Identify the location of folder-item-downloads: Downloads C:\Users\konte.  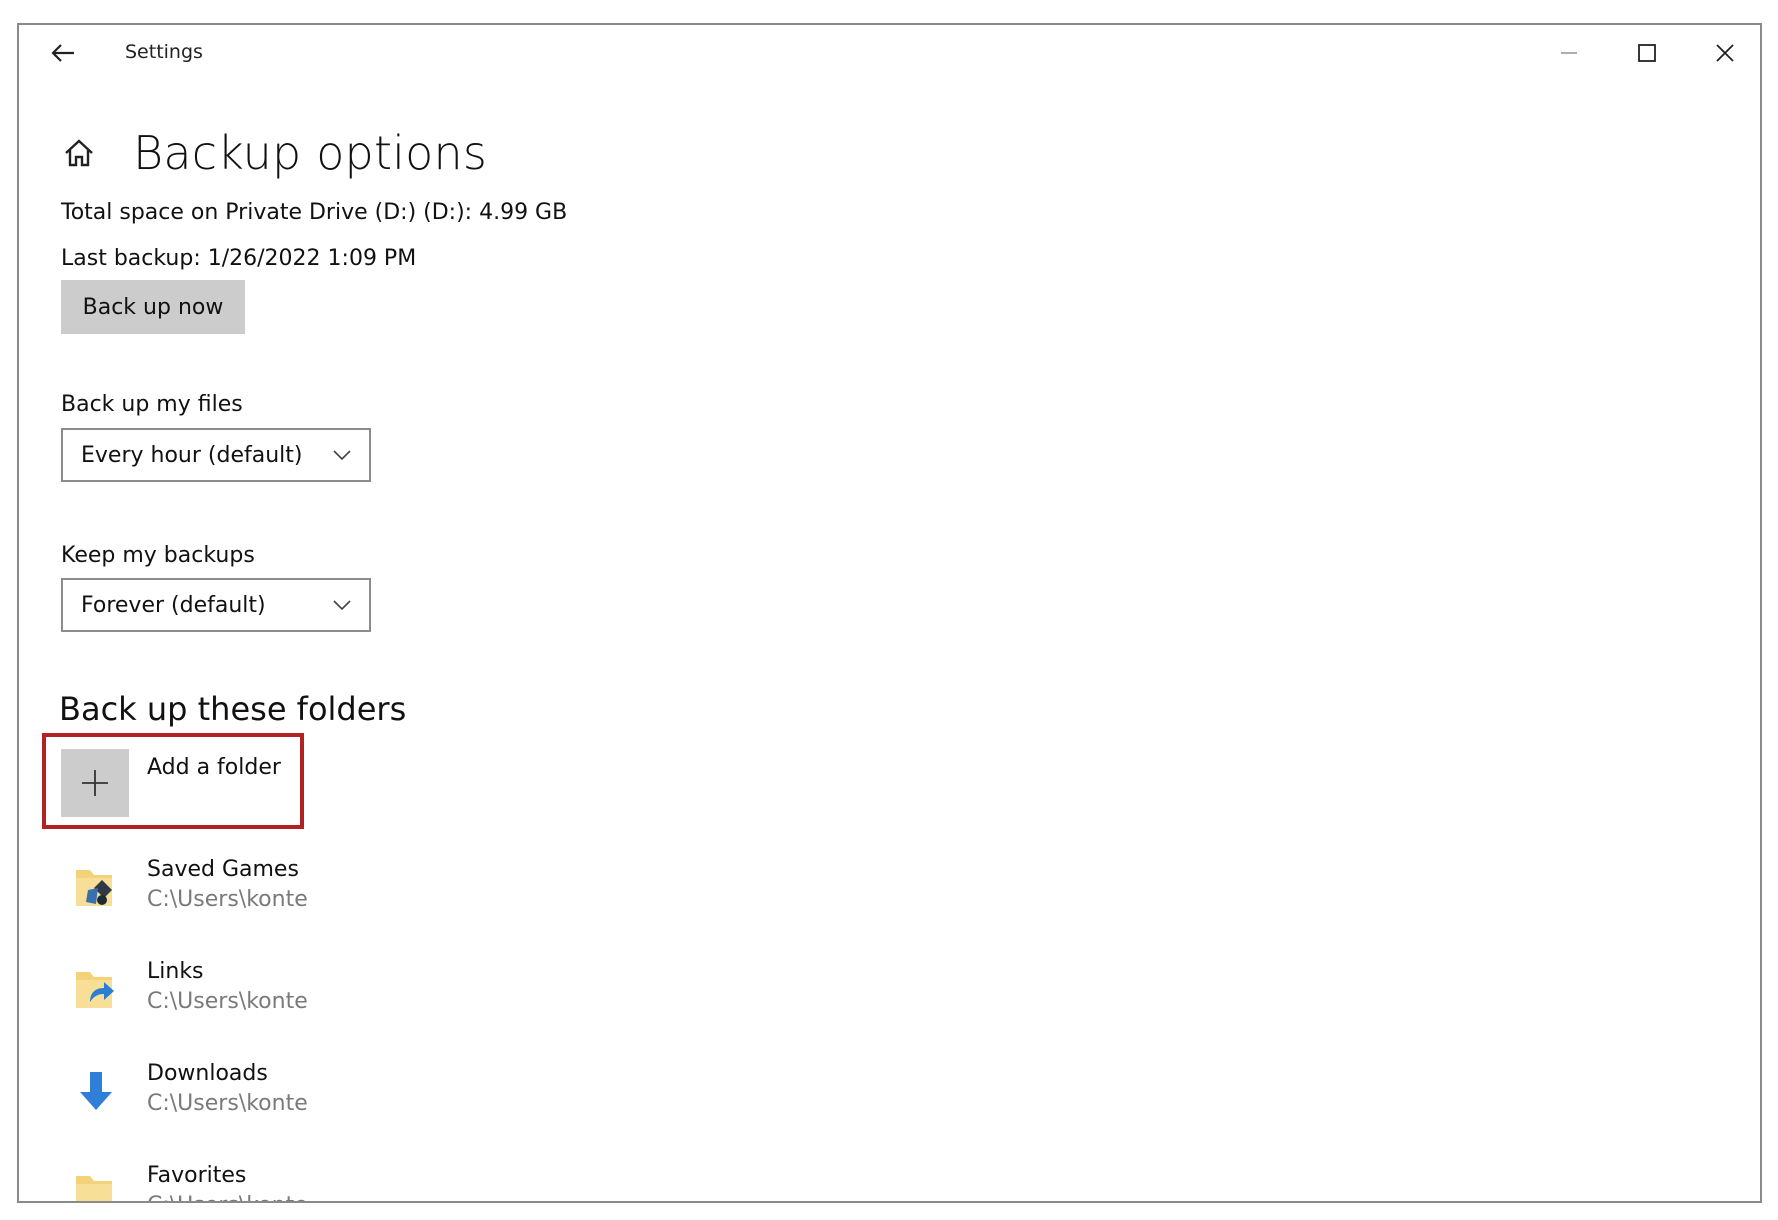
(261, 1095).